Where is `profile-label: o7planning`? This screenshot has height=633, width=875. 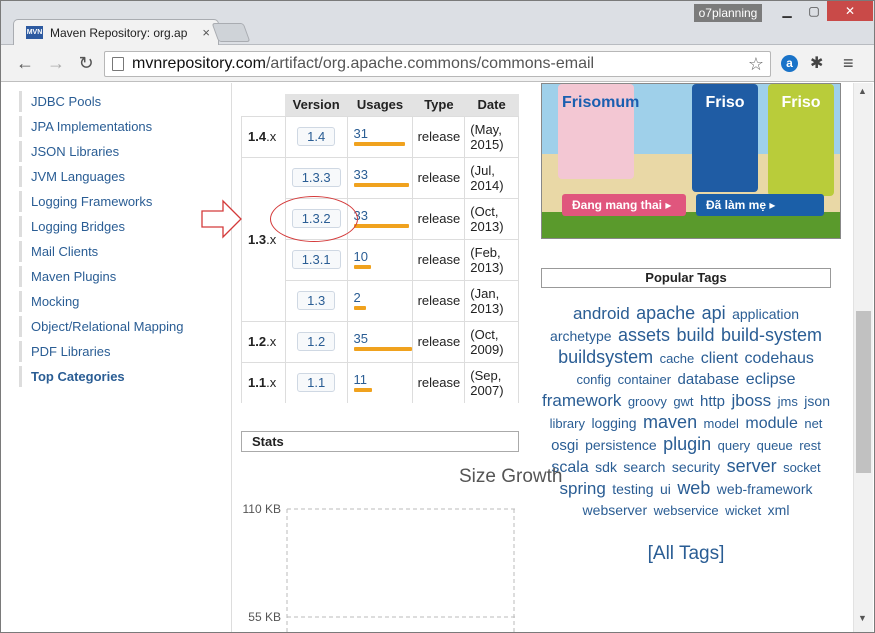
profile-label: o7planning is located at coordinates (728, 13).